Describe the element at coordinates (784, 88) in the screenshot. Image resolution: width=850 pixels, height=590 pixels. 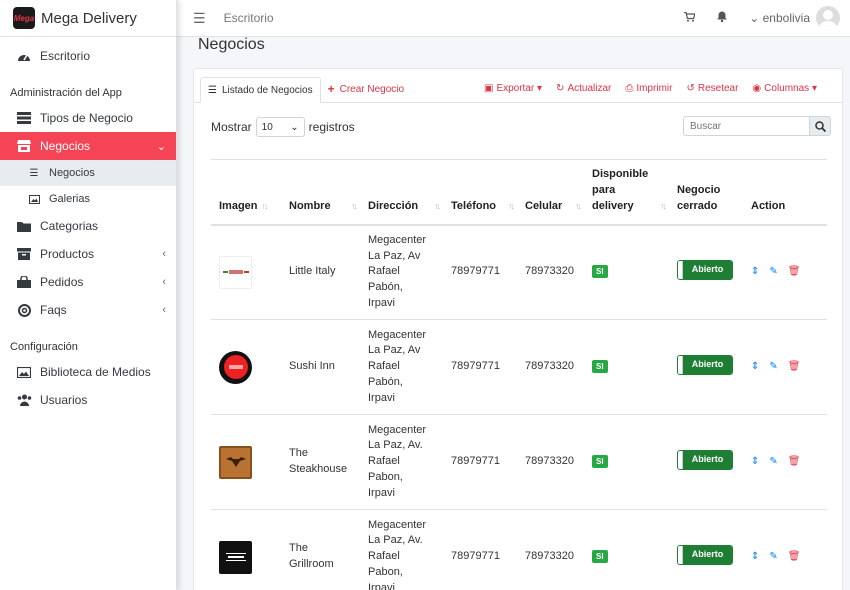
I see `columns-button: ◉ Columnas ▾` at that location.